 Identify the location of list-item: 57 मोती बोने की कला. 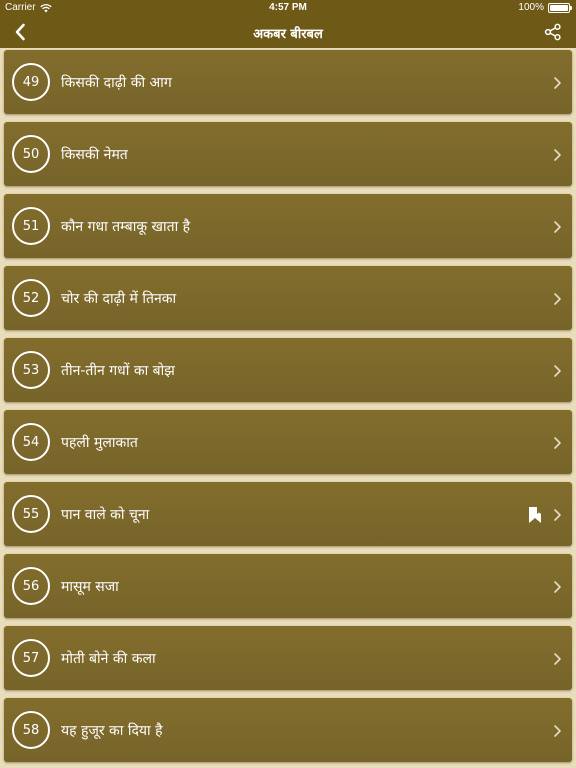
(288, 658).